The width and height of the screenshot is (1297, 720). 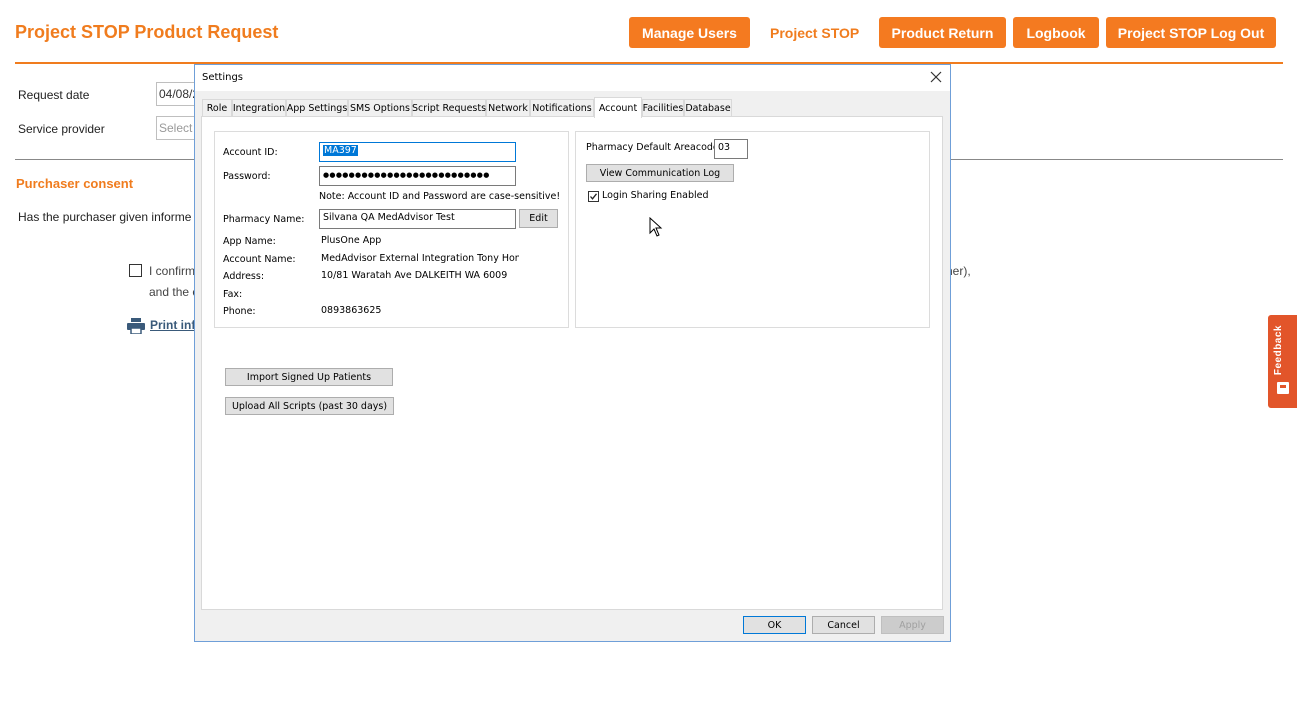 I want to click on tab-script-requests: Script Requests, so click(x=449, y=107).